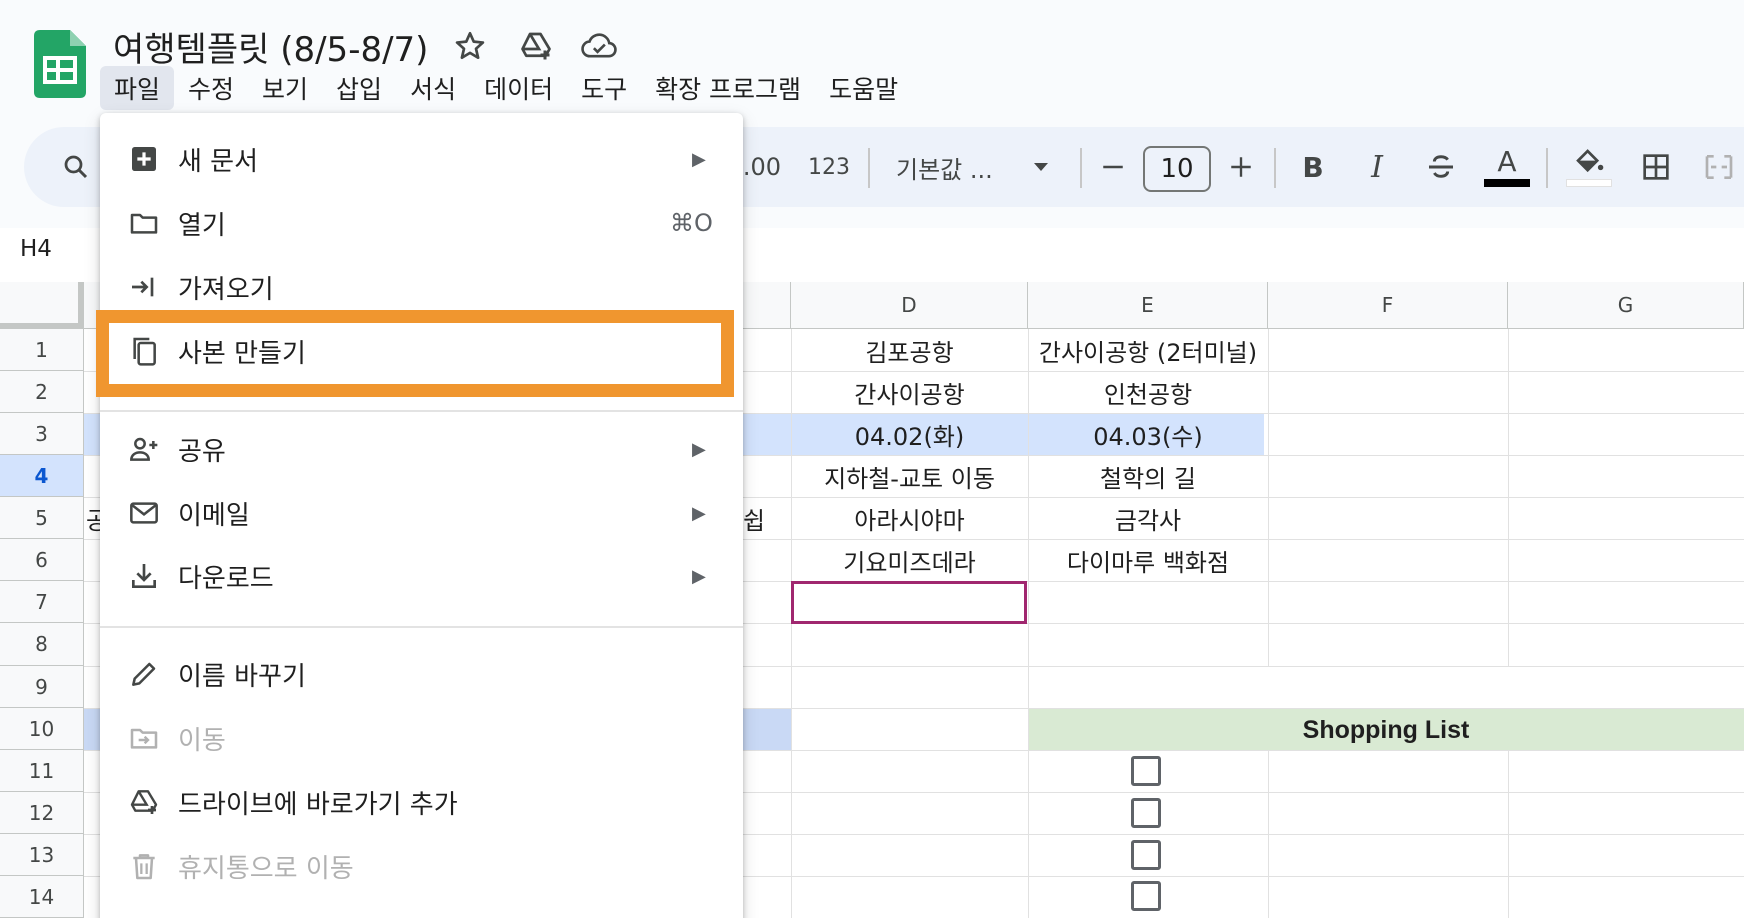 The image size is (1744, 918). I want to click on row-header-2: 2, so click(42, 392).